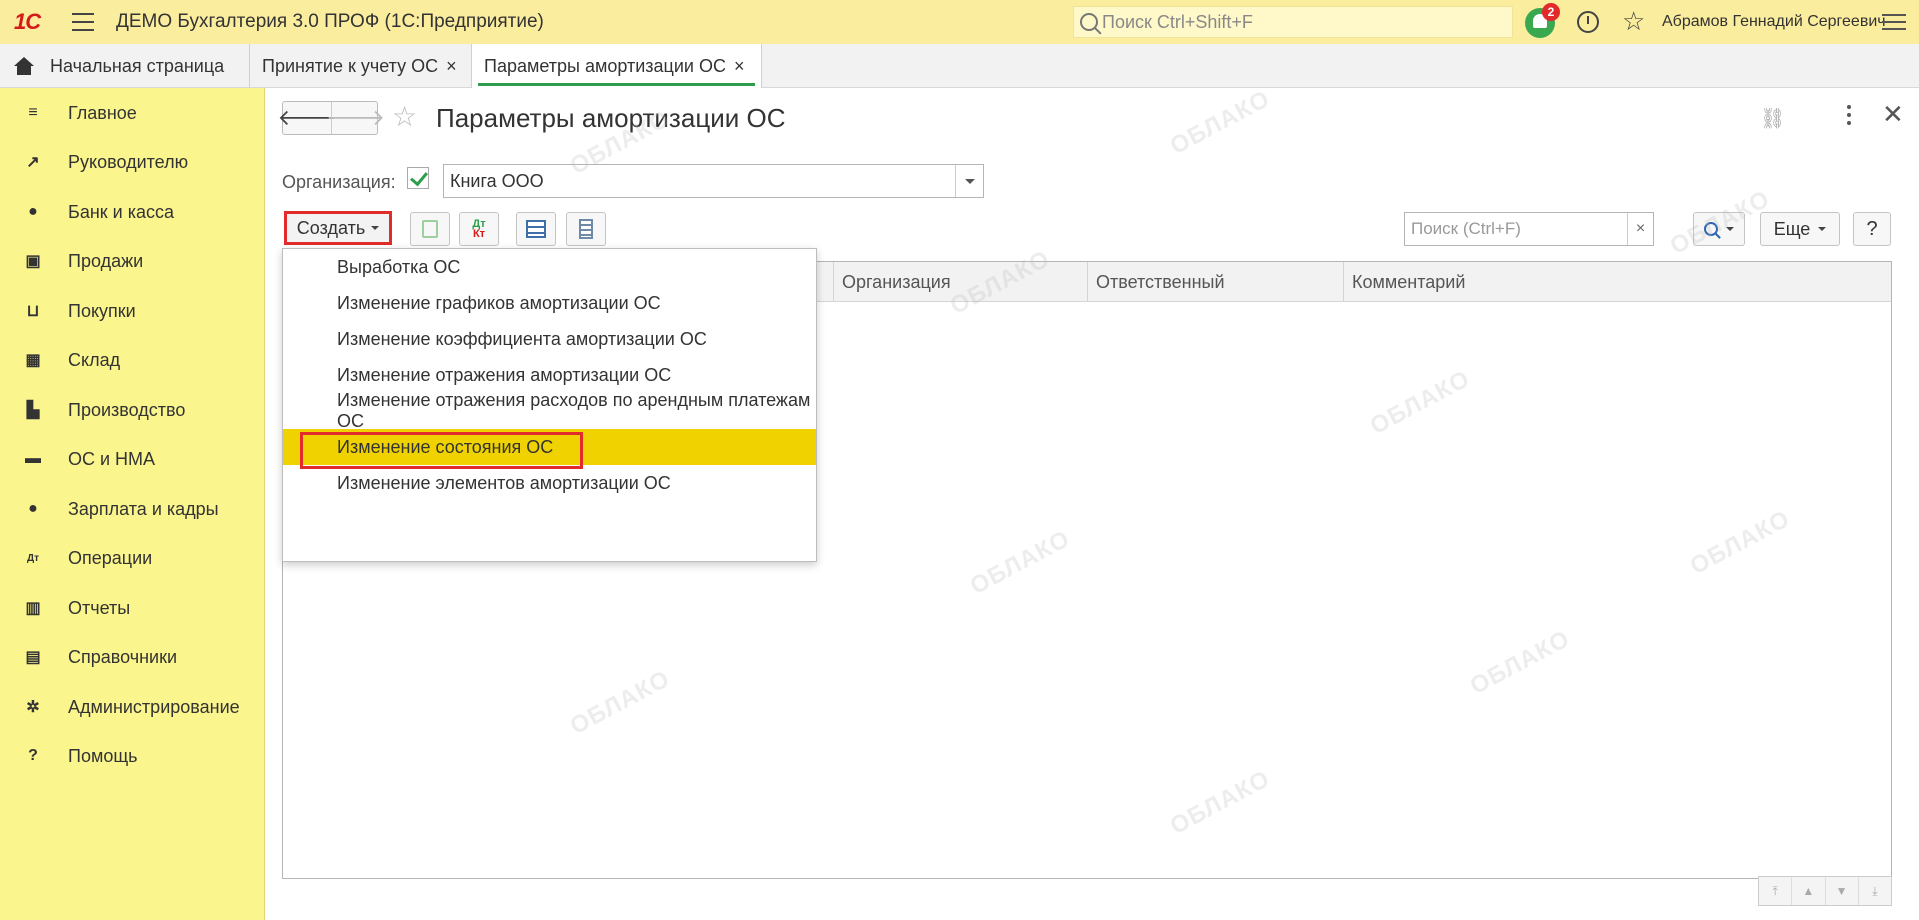 The image size is (1919, 920). I want to click on sidebar-item-salary: ● Зарплата и кадры, so click(132, 509).